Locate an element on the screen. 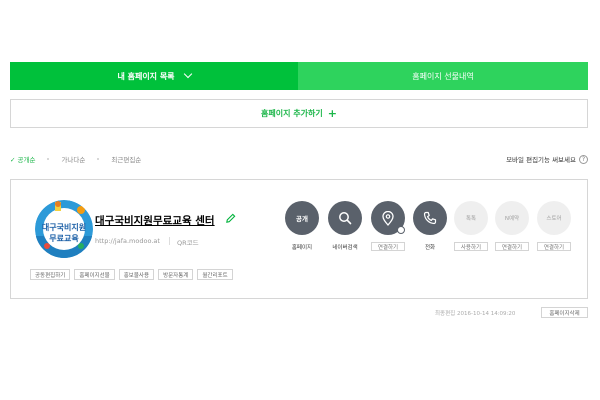  sort-public: ✓ 공개순 is located at coordinates (22, 159).